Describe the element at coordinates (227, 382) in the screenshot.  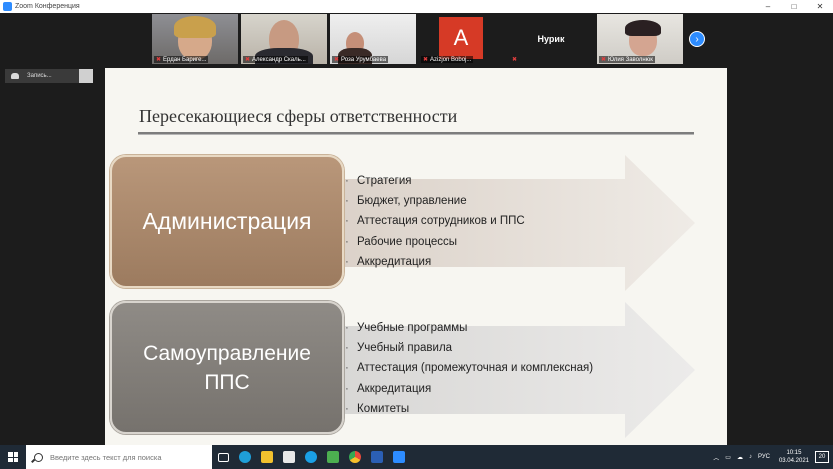
I see `section-heading-line: ППС` at that location.